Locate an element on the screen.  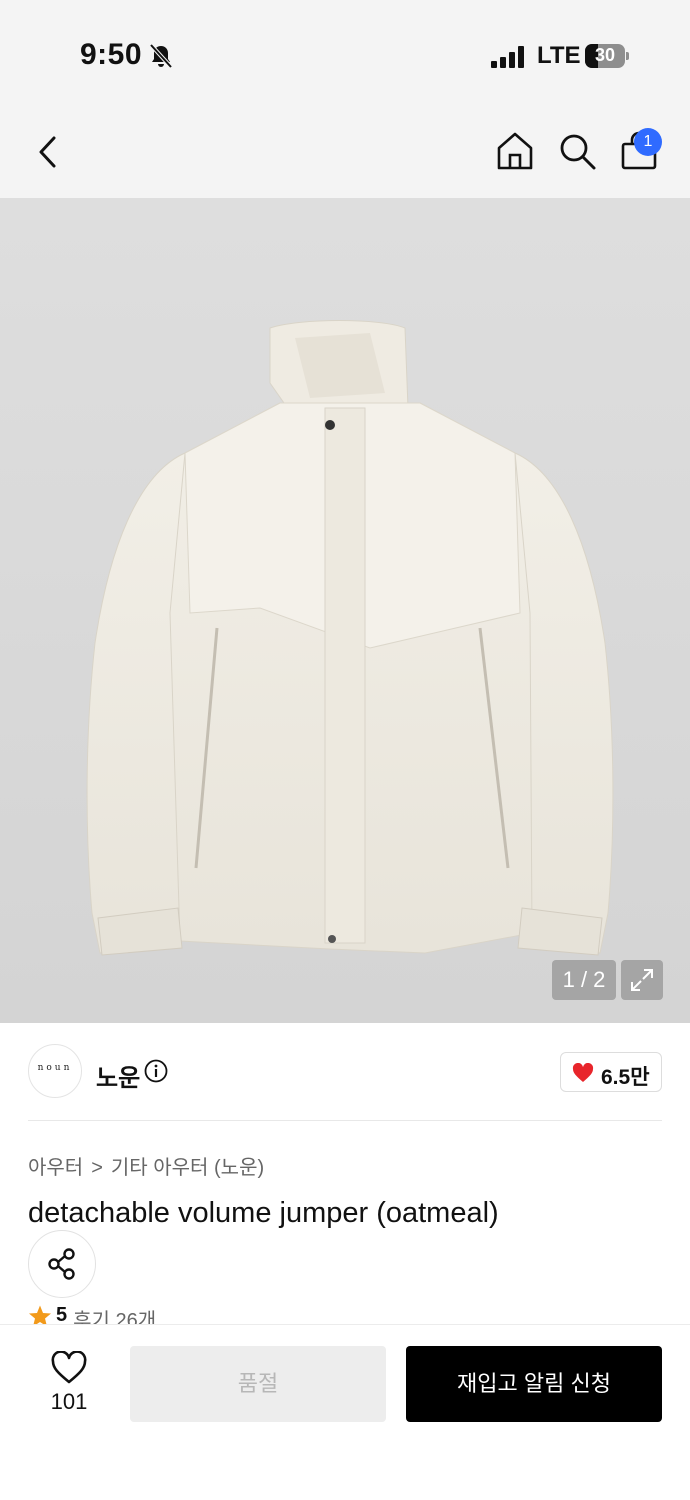
status-time: 9:50 is located at coordinates (111, 54).